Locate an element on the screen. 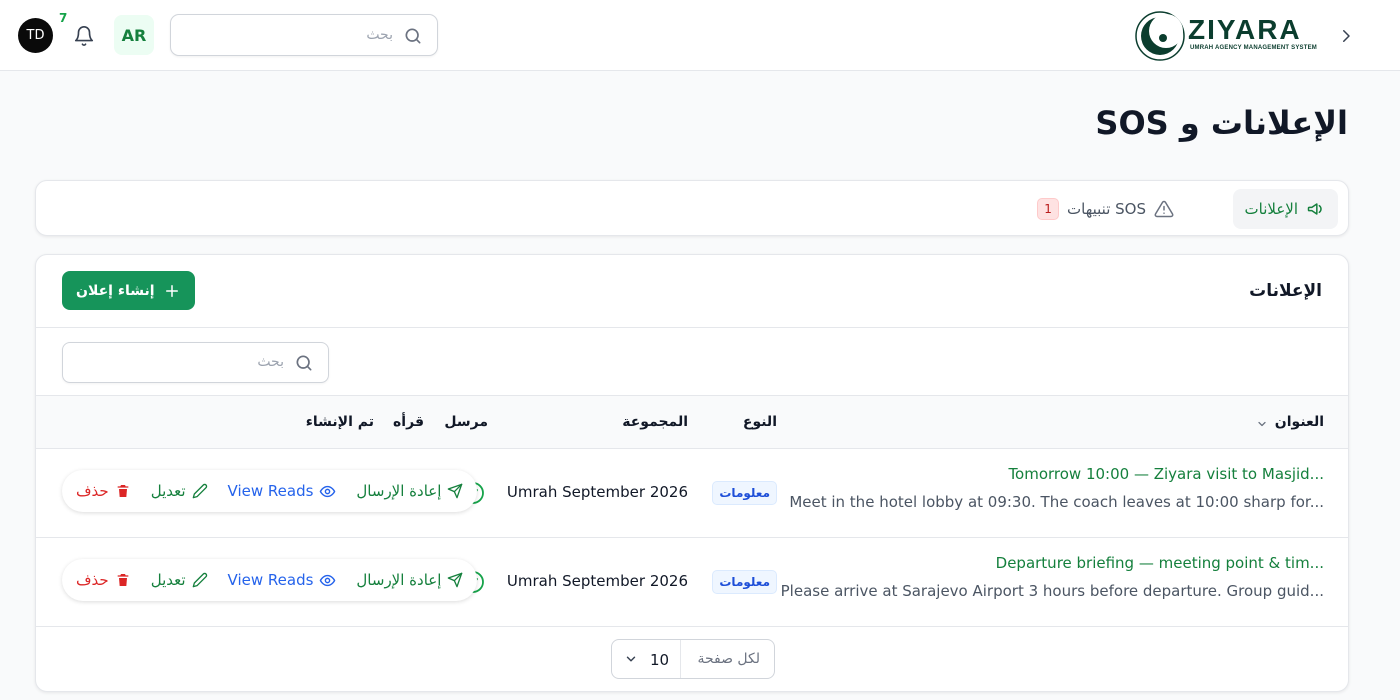 This screenshot has height=700, width=1400. column-title-label: العنوان is located at coordinates (1299, 422).